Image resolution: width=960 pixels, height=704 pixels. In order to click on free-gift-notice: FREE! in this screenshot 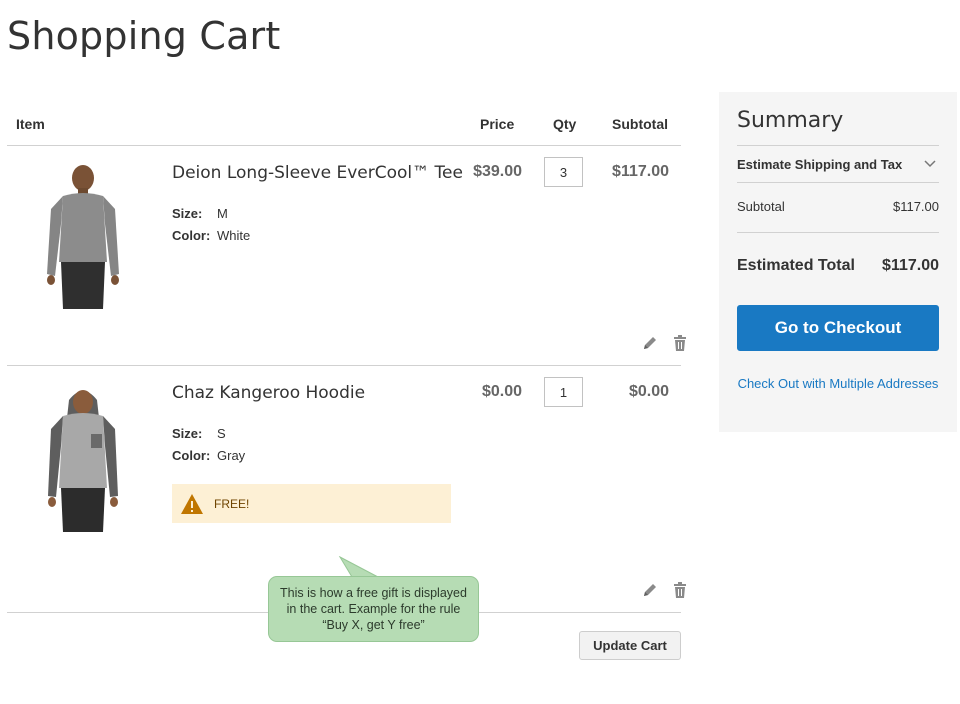, I will do `click(311, 503)`.